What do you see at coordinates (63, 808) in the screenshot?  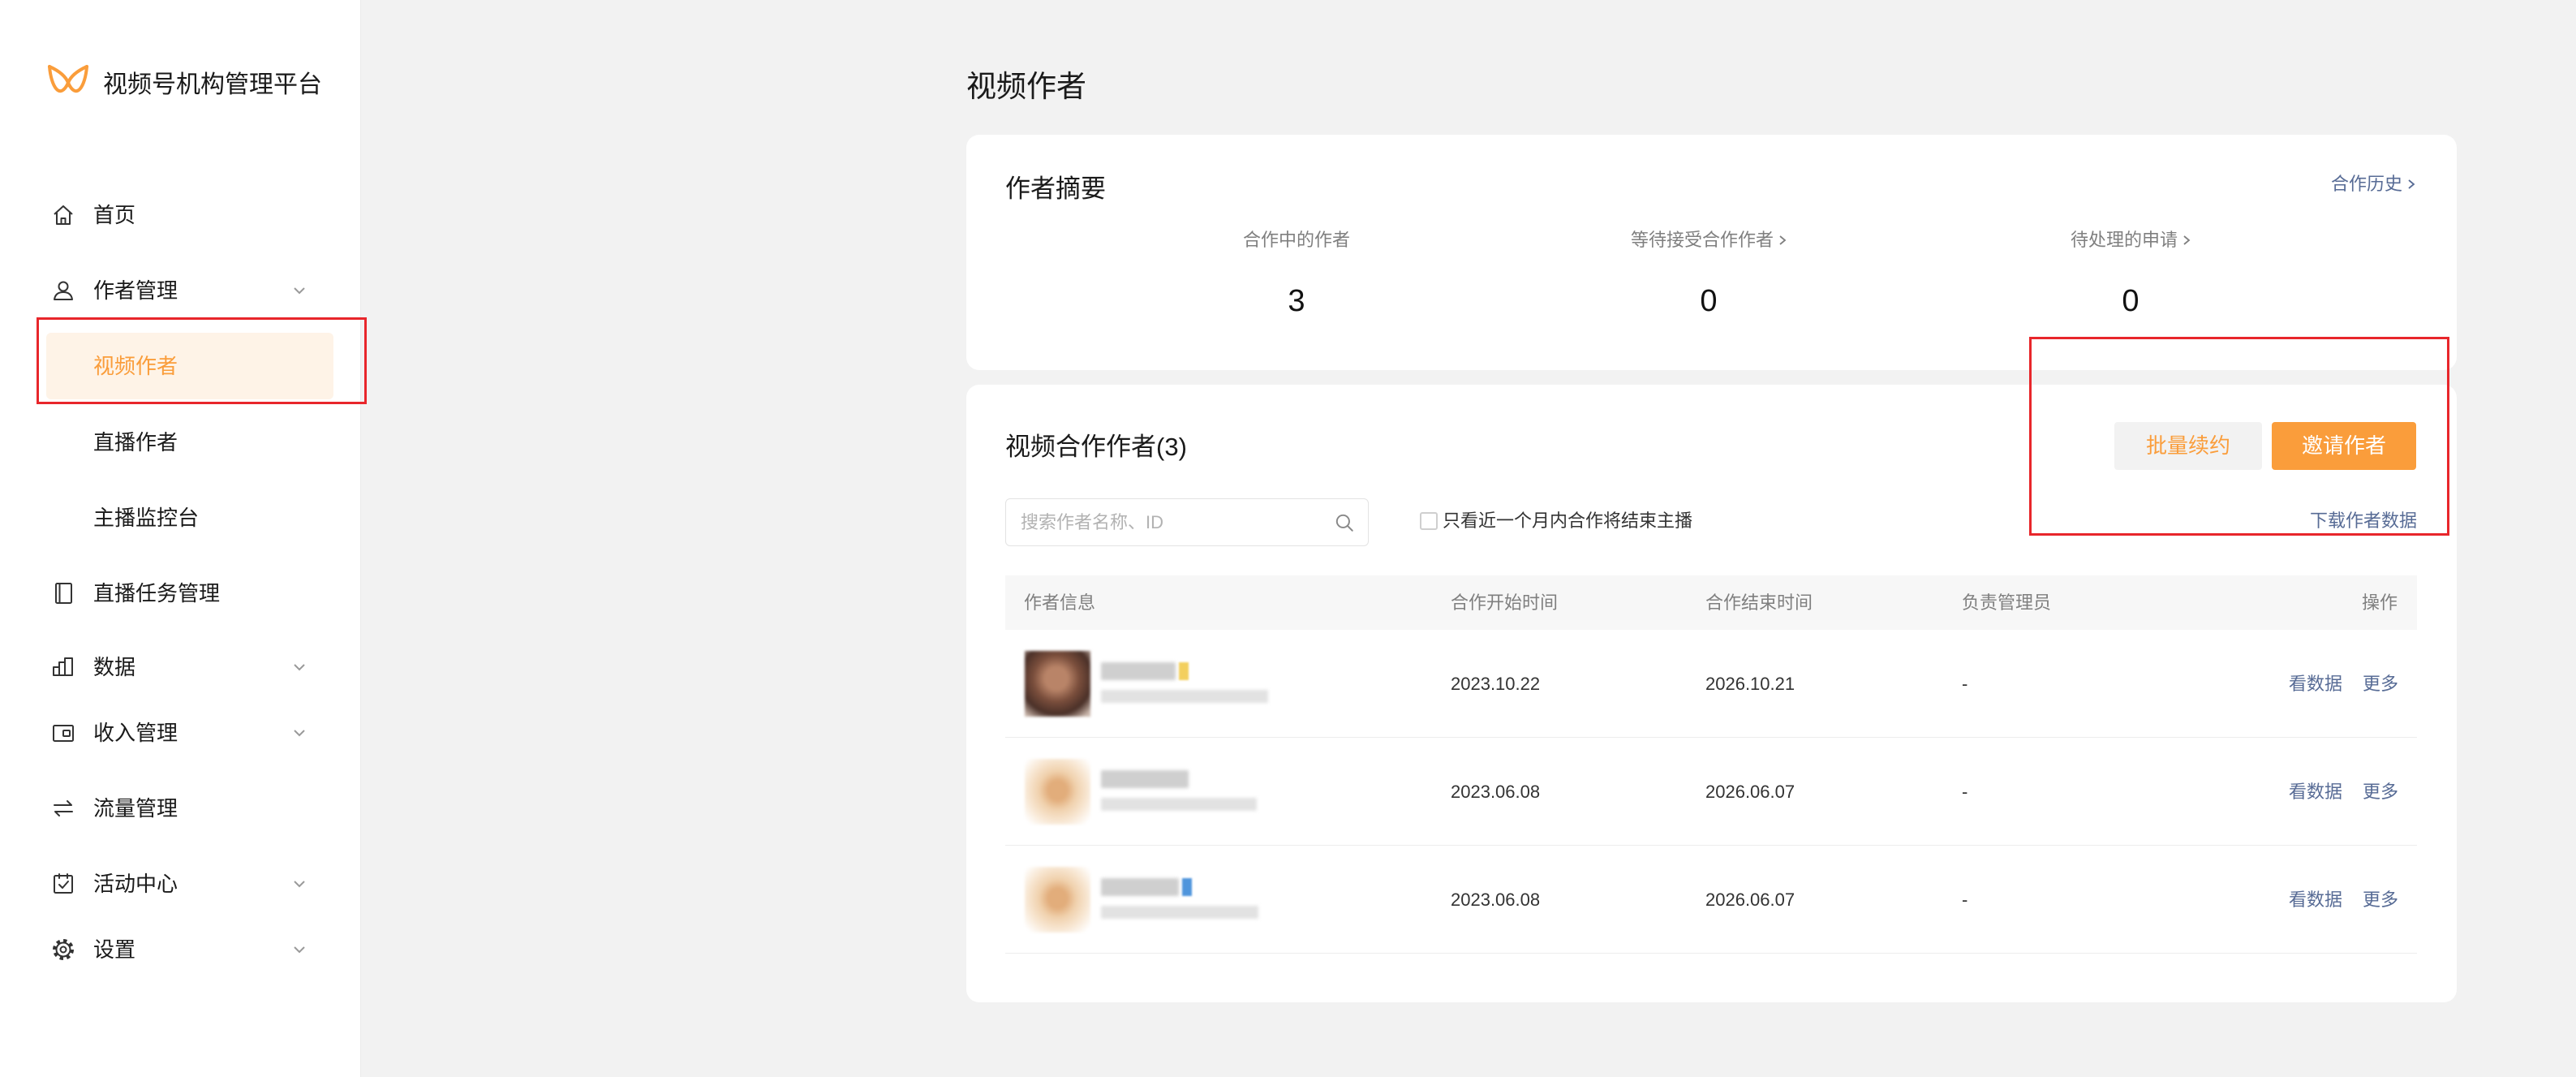 I see `swap-arrows-icon` at bounding box center [63, 808].